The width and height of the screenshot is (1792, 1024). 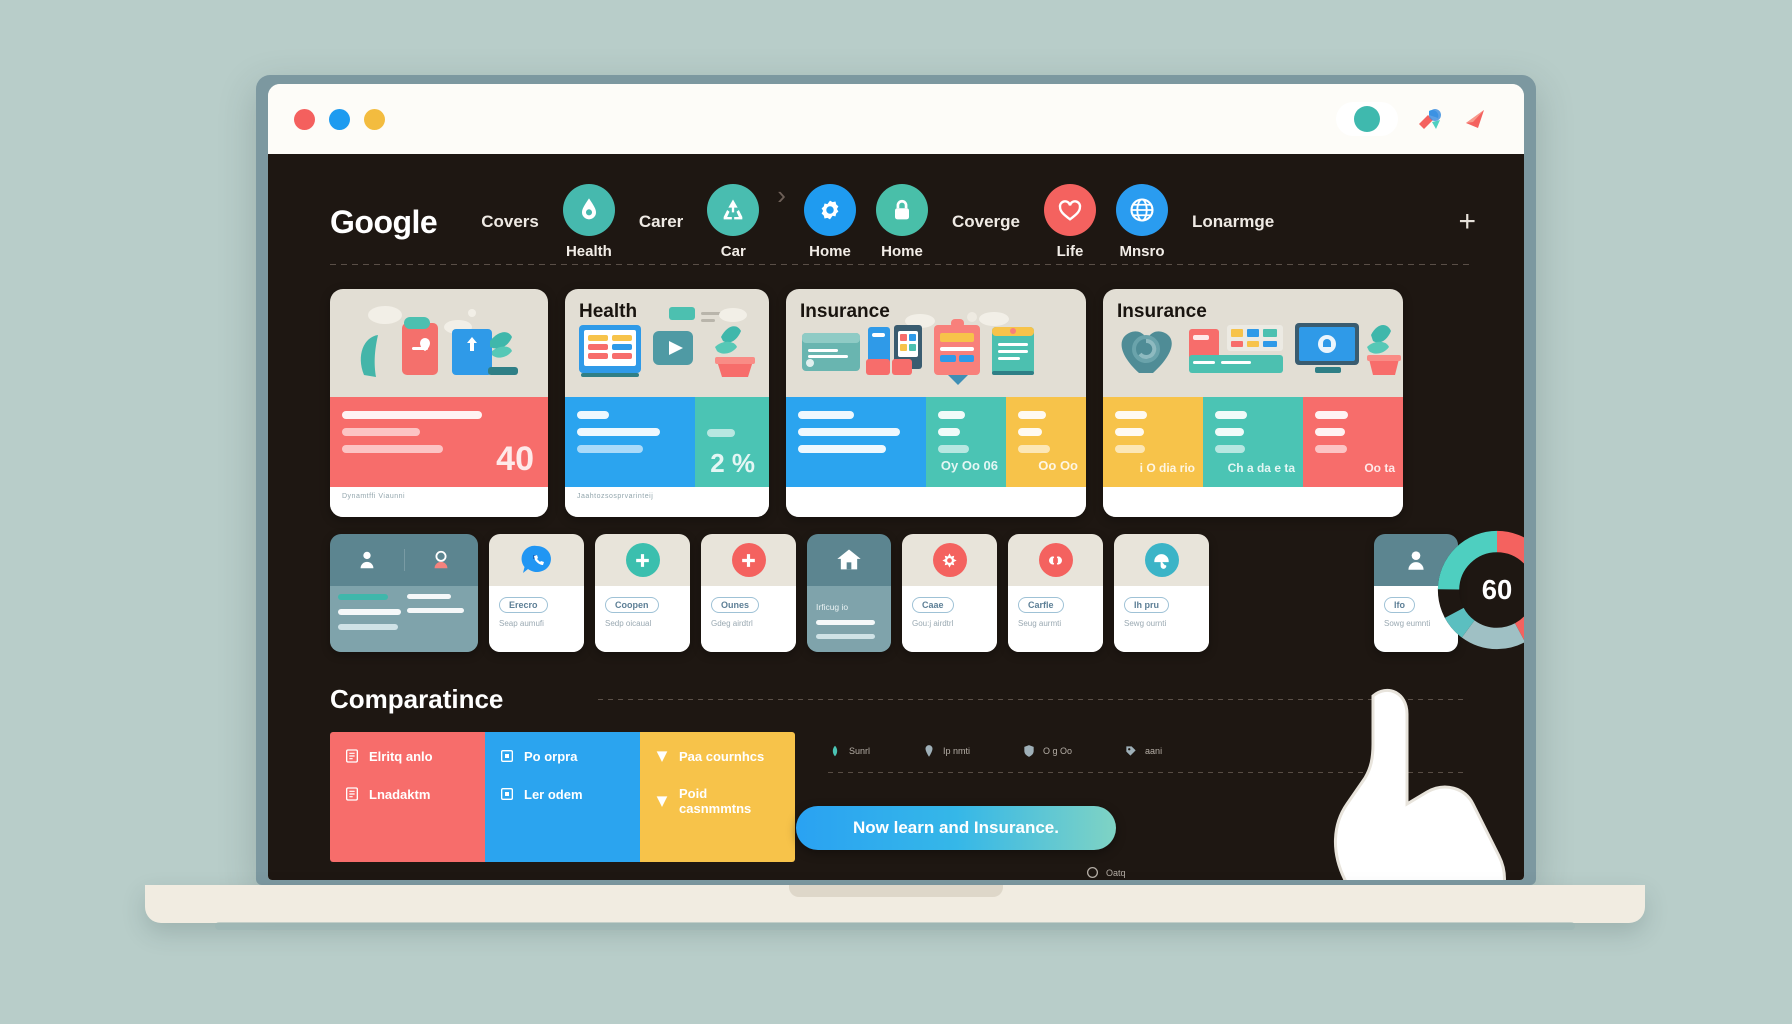 What do you see at coordinates (439, 442) in the screenshot?
I see `card-1-segment: 40` at bounding box center [439, 442].